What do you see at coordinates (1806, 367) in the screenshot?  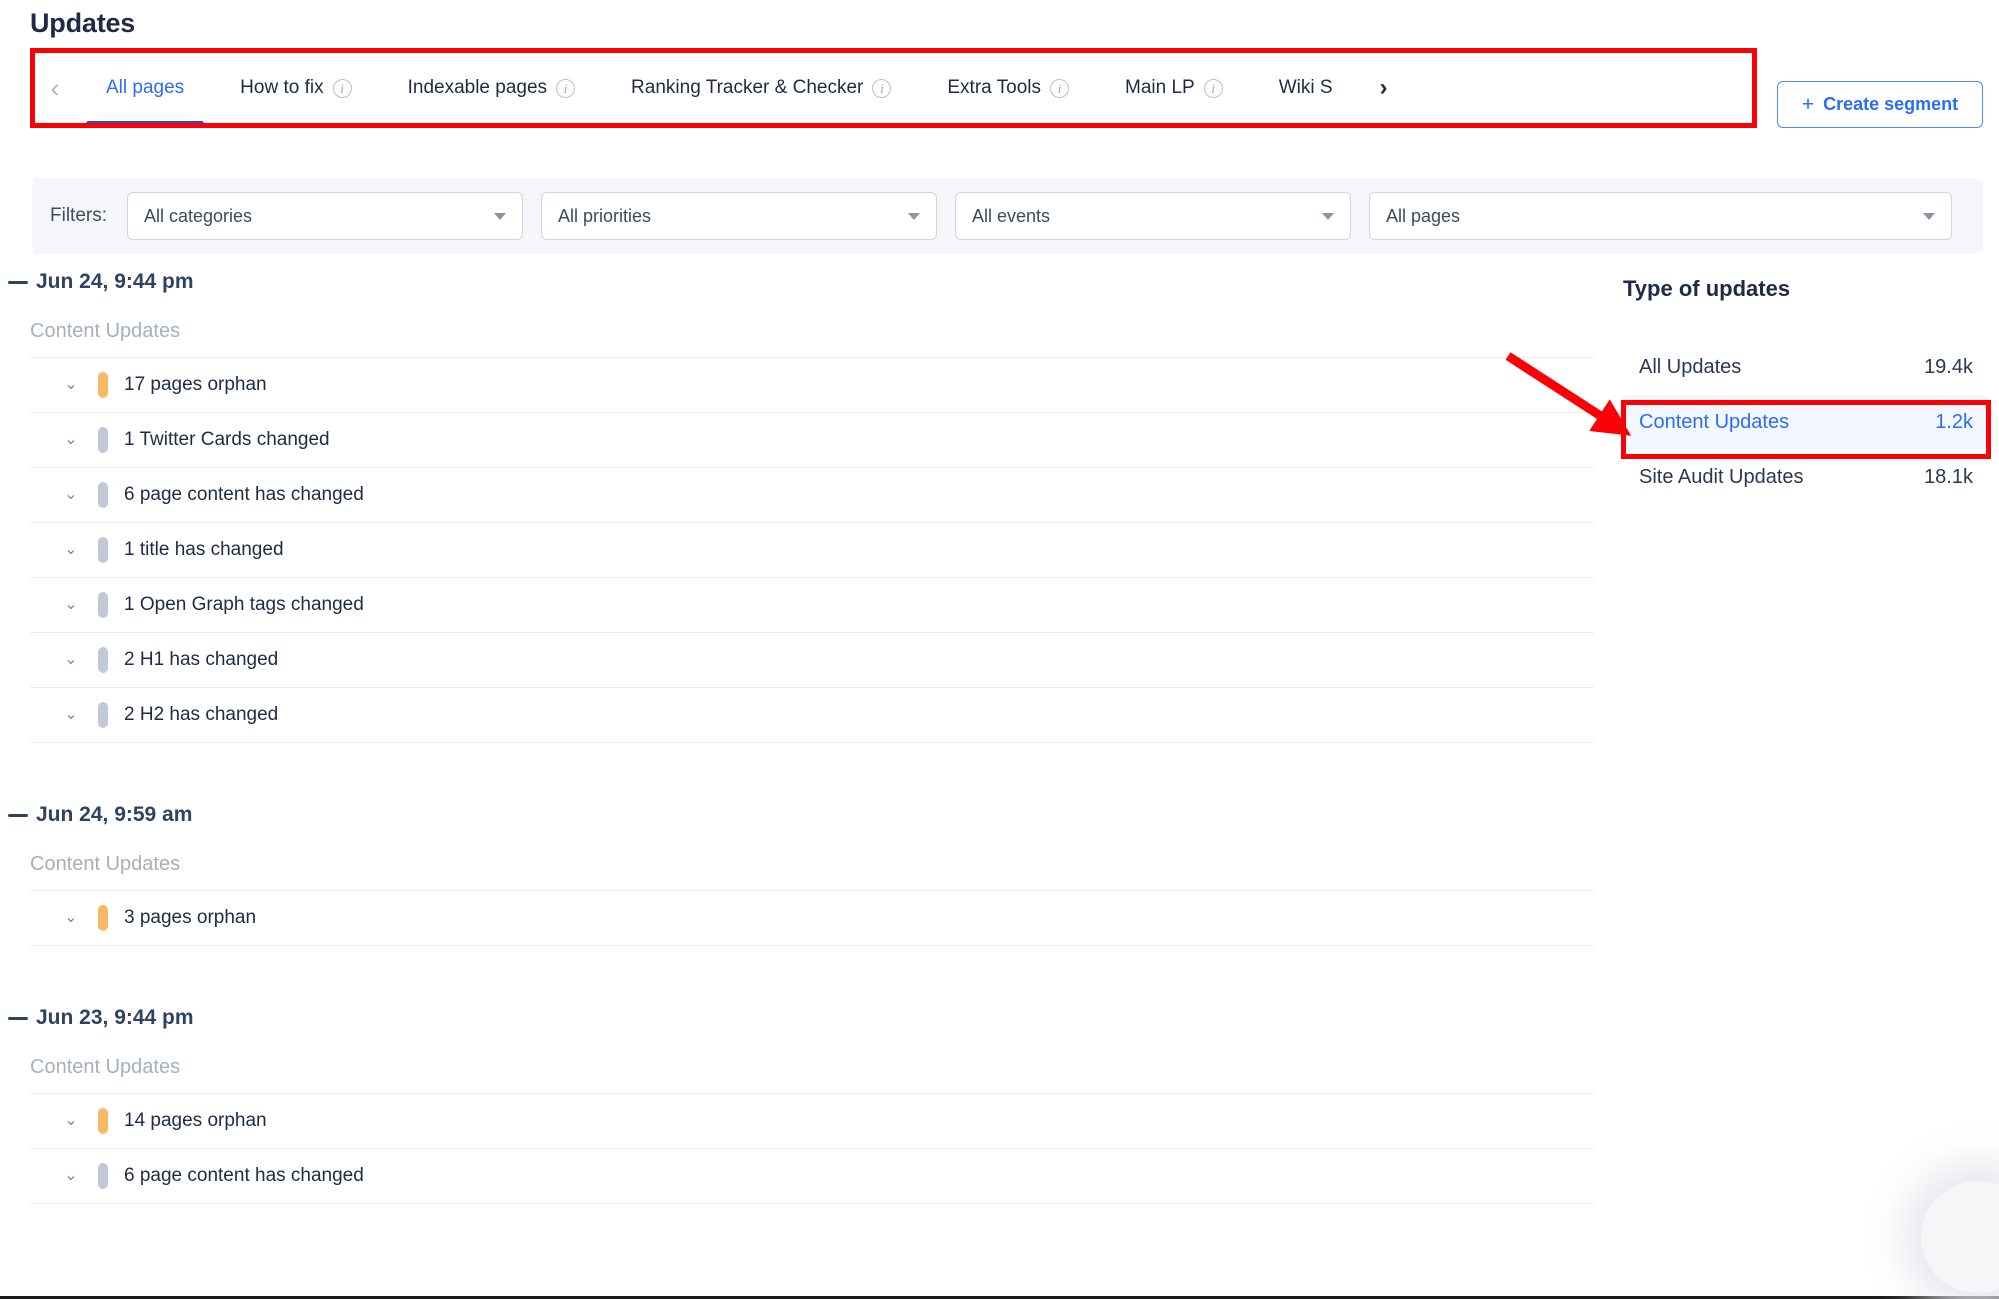 I see `type-filter-all-updates: All Updates 19.4k` at bounding box center [1806, 367].